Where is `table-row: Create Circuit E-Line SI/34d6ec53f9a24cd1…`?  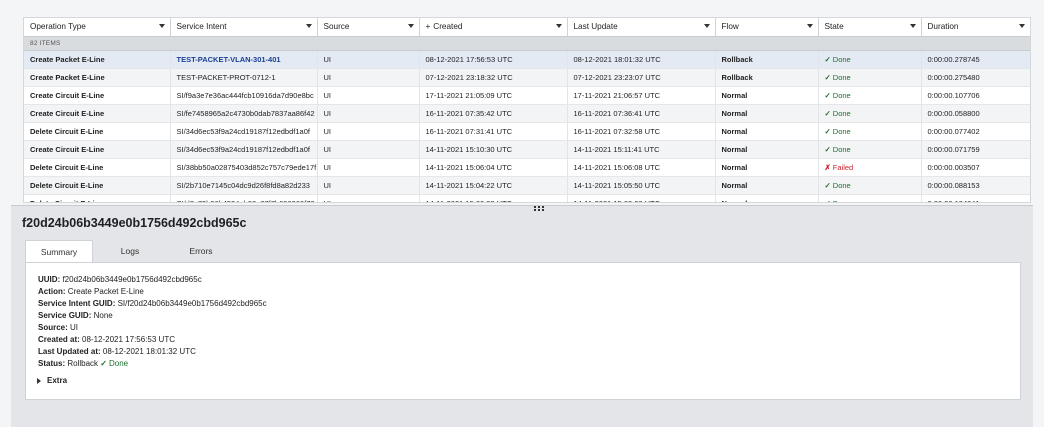
table-row: Create Circuit E-Line SI/34d6ec53f9a24cd1… is located at coordinates (527, 149).